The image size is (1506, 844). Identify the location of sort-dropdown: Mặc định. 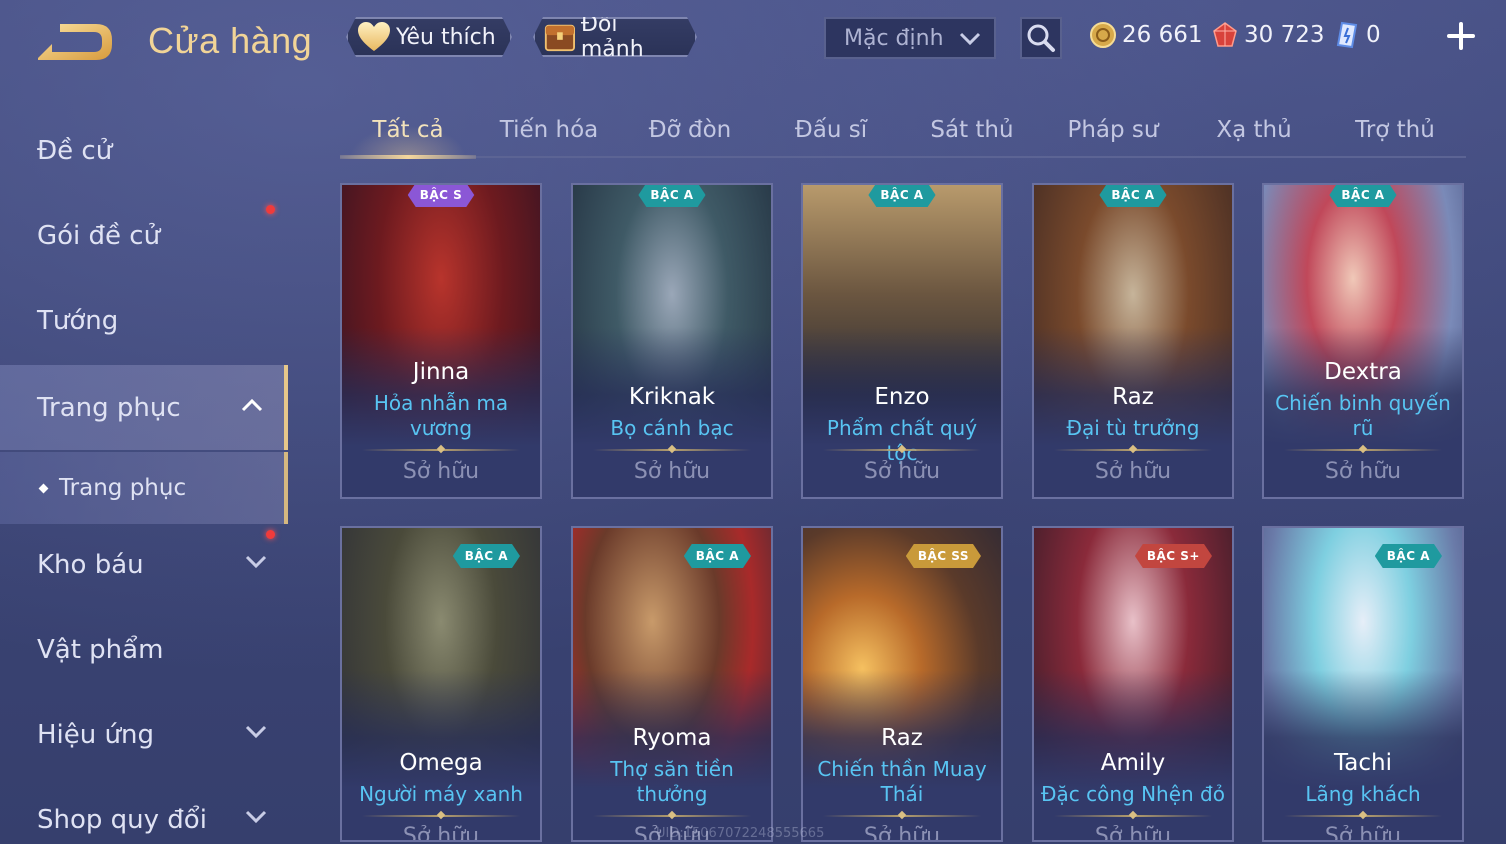
(910, 38).